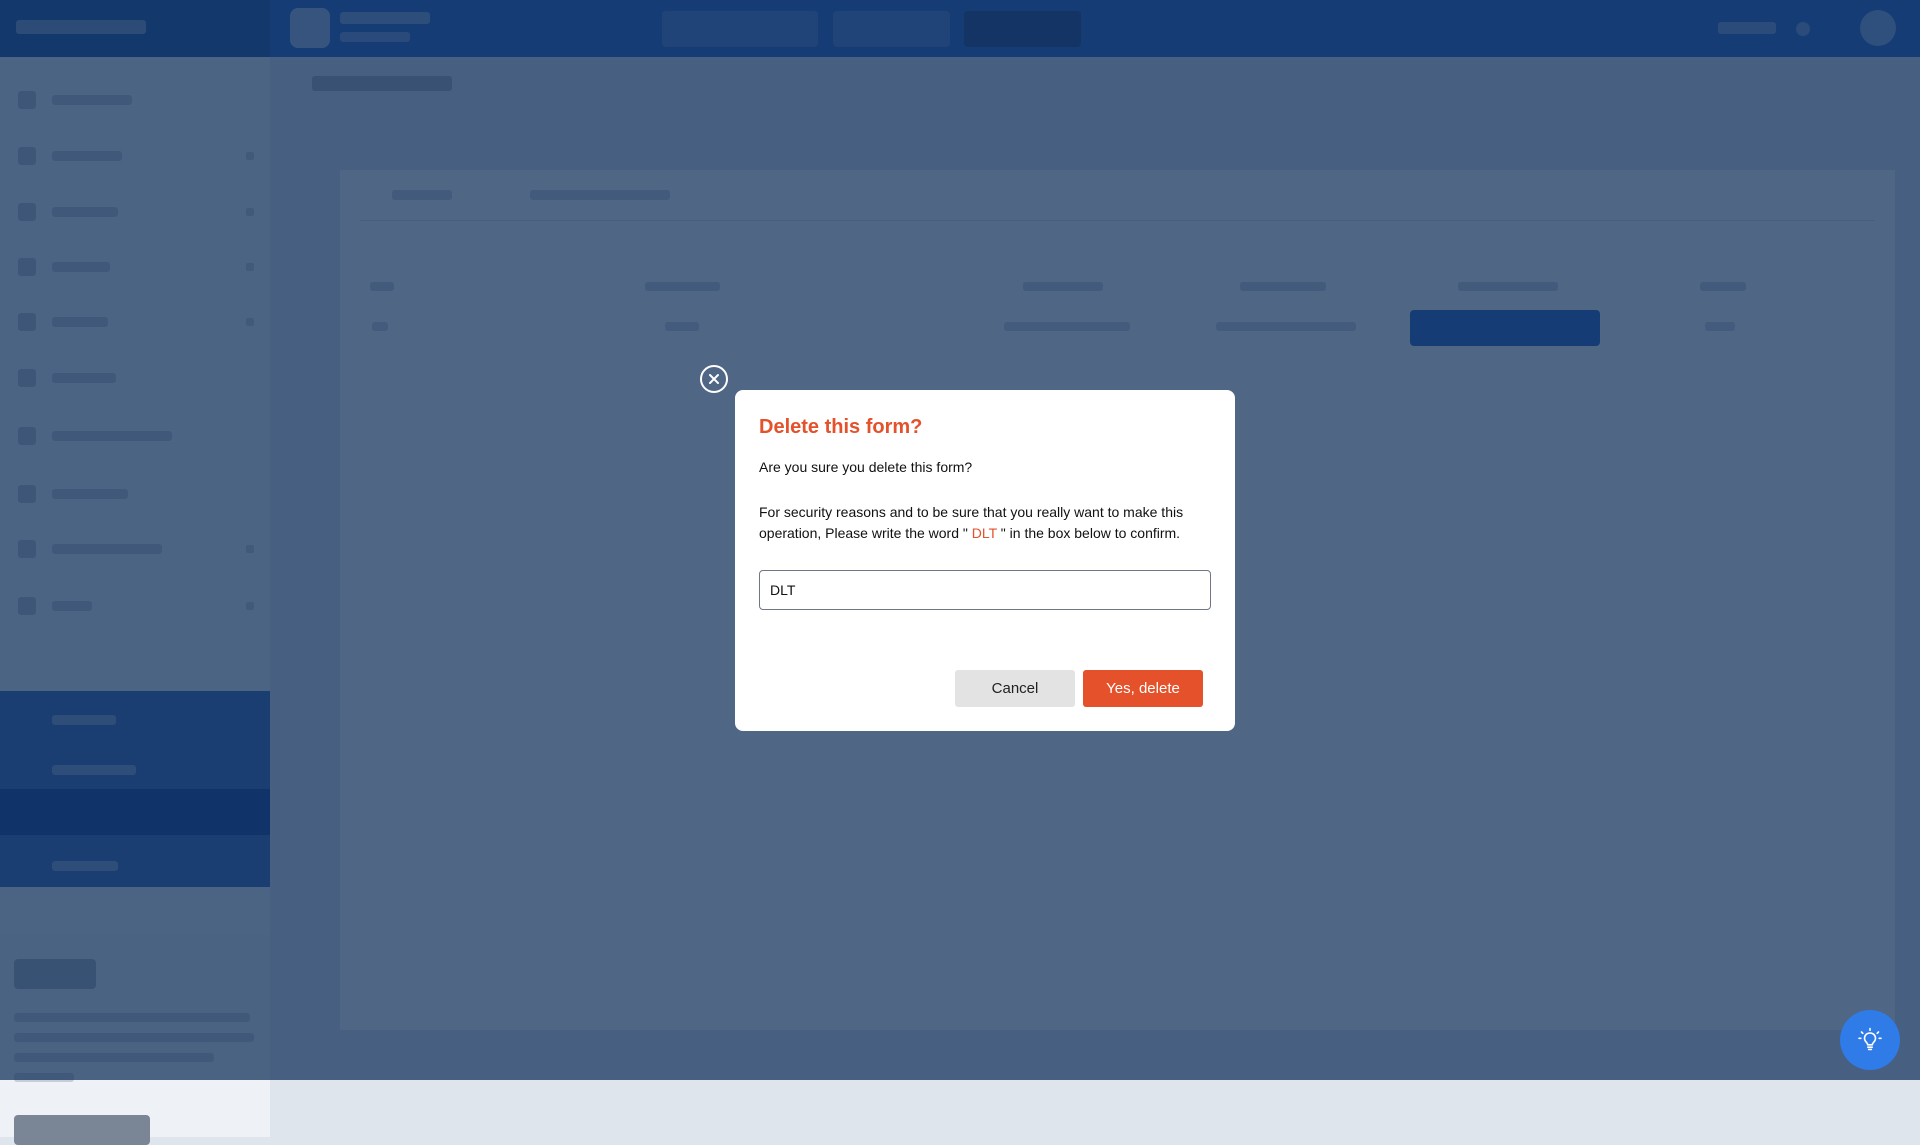 The image size is (1920, 1145). Describe the element at coordinates (1015, 688) in the screenshot. I see `cancel-button: Cancel` at that location.